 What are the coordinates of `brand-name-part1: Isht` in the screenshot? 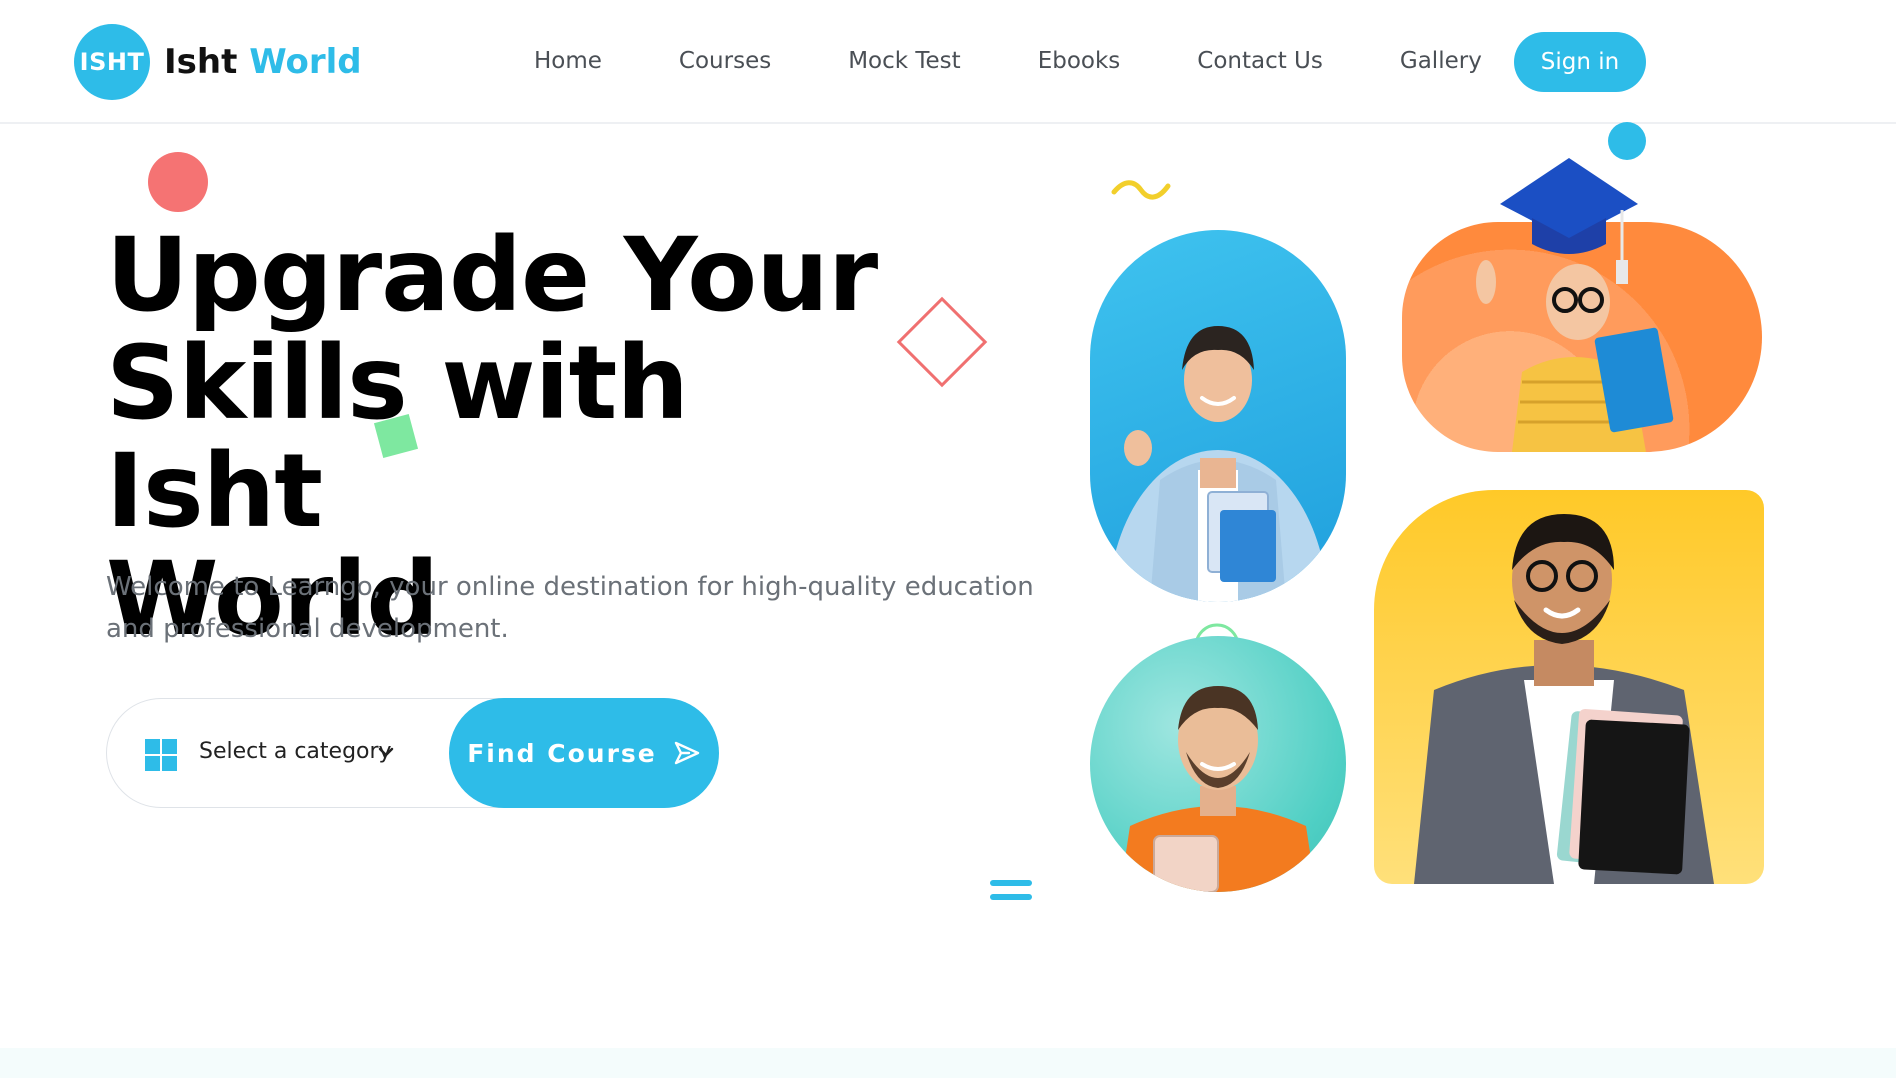 It's located at (201, 62).